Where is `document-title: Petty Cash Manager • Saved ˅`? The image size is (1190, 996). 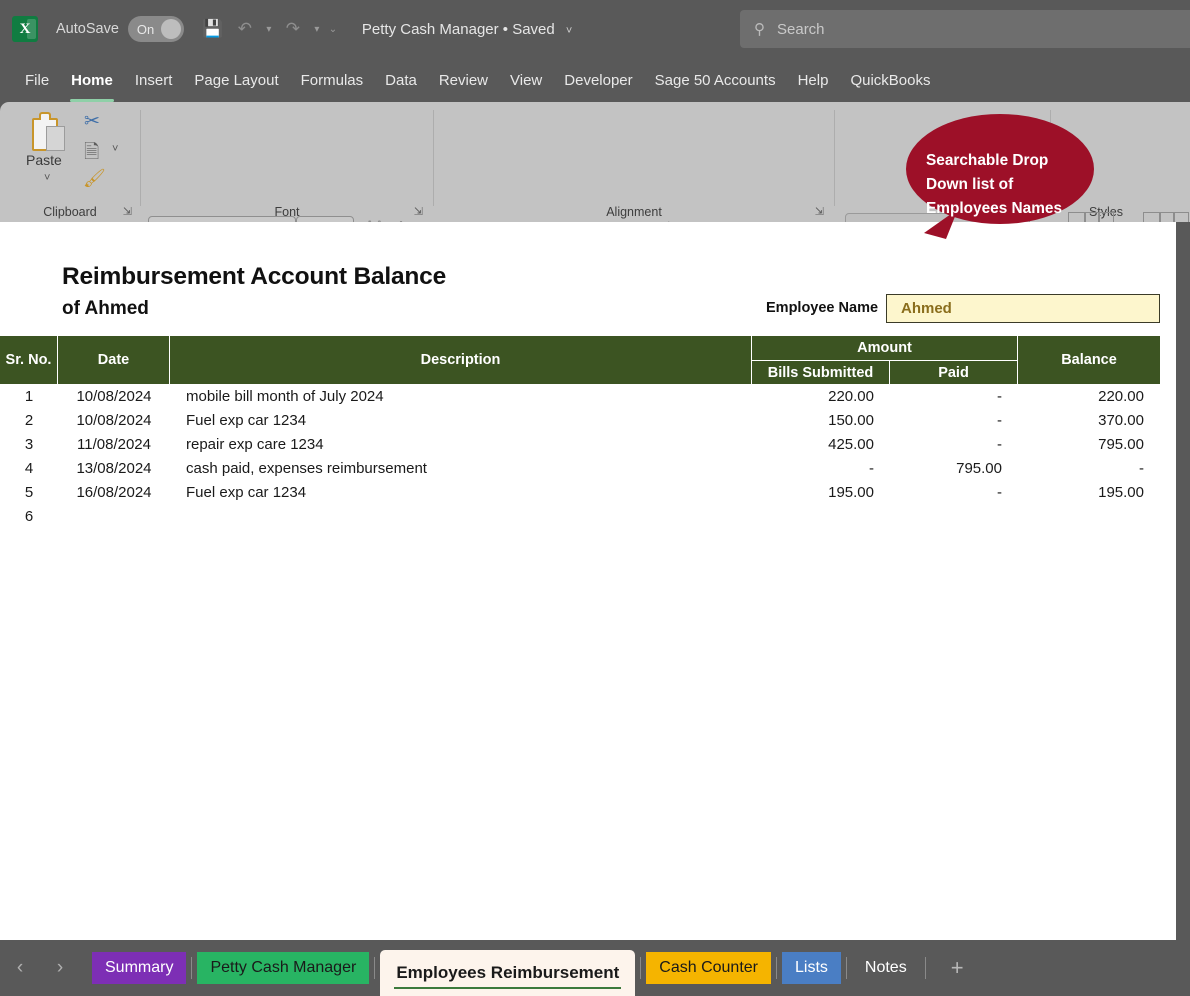 document-title: Petty Cash Manager • Saved ˅ is located at coordinates (467, 29).